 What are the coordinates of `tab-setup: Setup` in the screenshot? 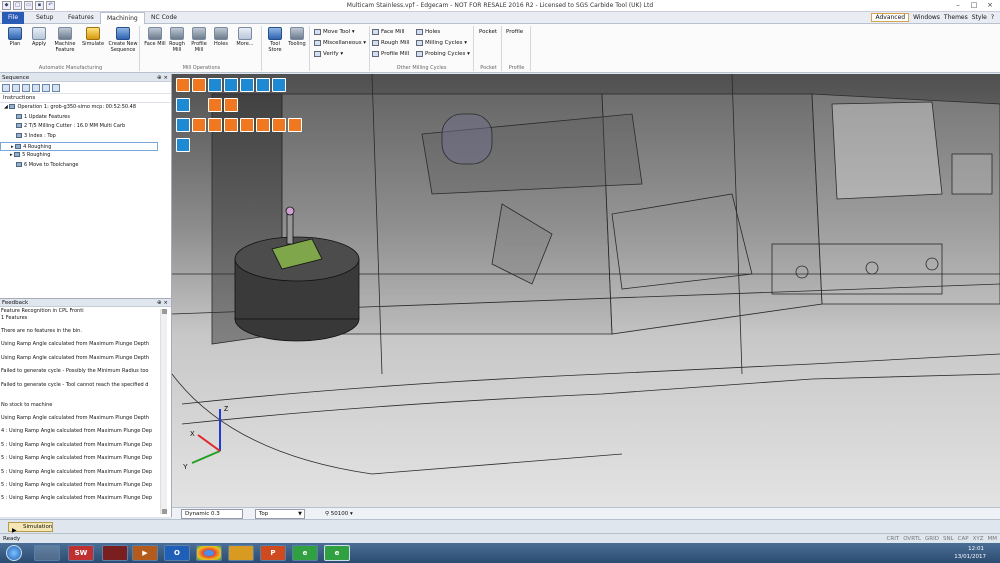 It's located at (44, 18).